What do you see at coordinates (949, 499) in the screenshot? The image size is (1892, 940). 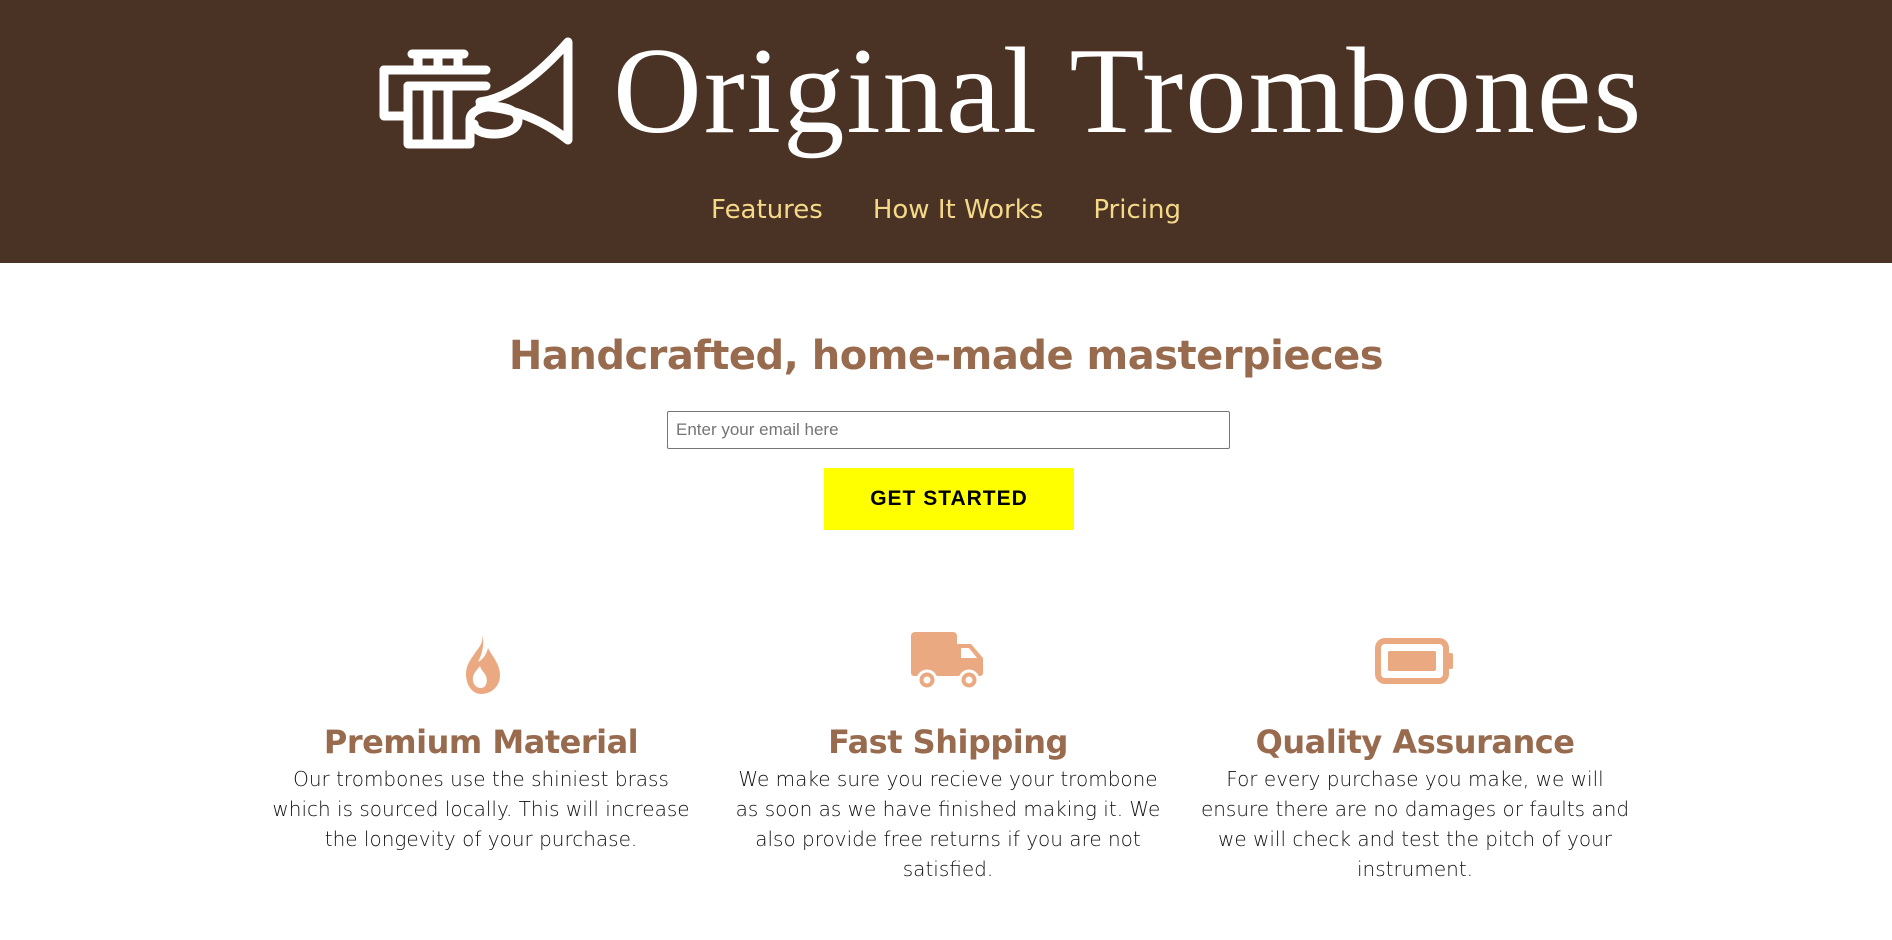 I see `get-started-button: GET STARTED` at bounding box center [949, 499].